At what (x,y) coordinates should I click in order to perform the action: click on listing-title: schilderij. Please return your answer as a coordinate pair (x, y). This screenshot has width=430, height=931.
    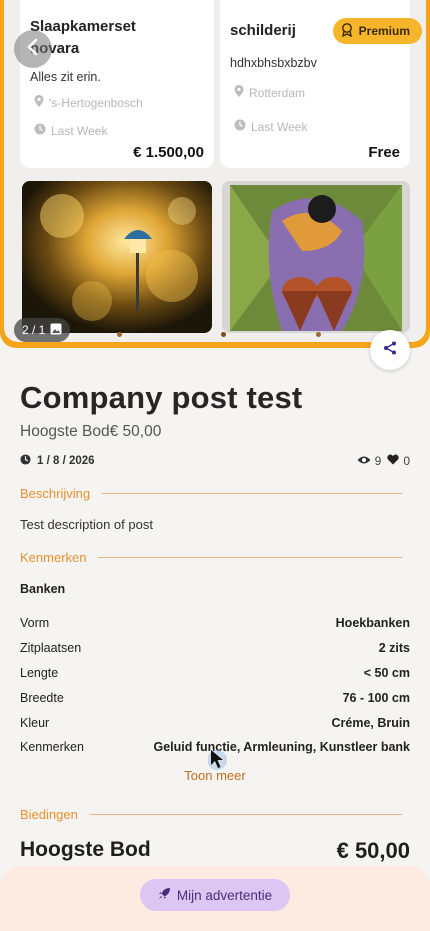
    Looking at the image, I should click on (263, 30).